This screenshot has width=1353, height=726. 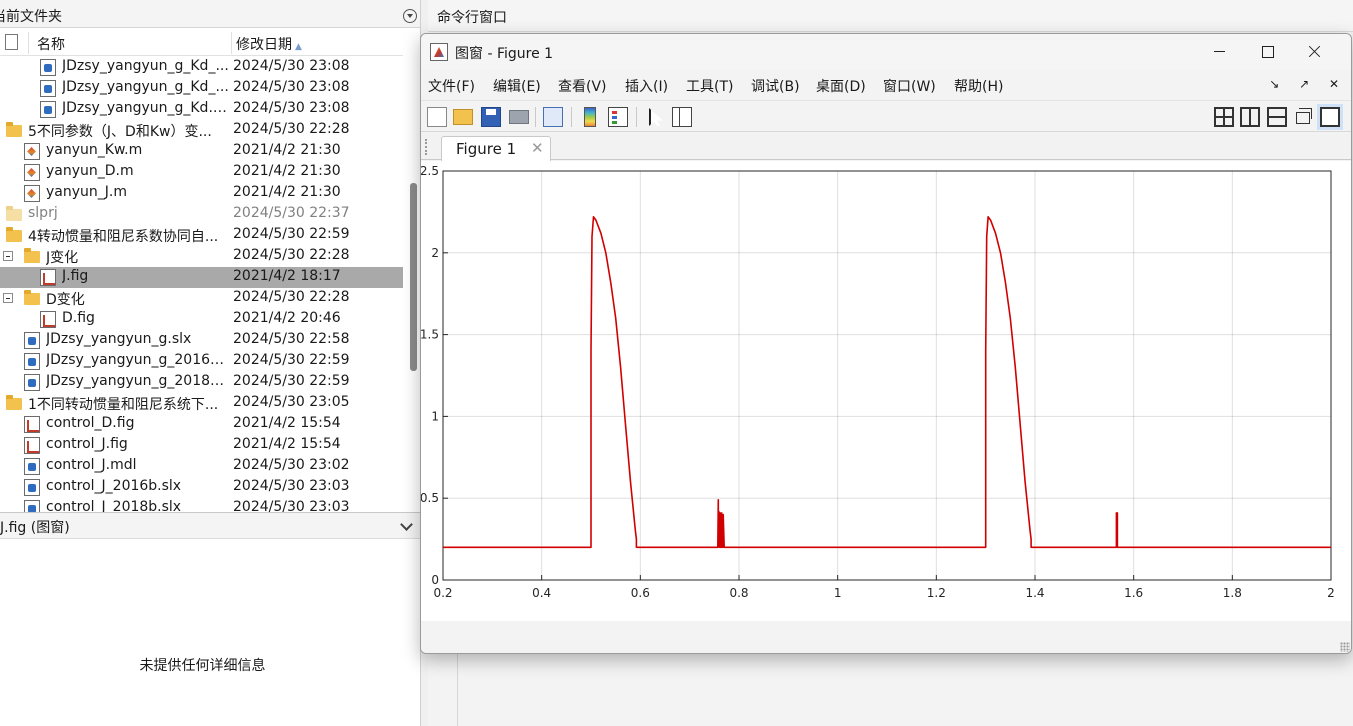 I want to click on file-list-row: control_J.mdl 2024/5/30 23:02, so click(x=201, y=466).